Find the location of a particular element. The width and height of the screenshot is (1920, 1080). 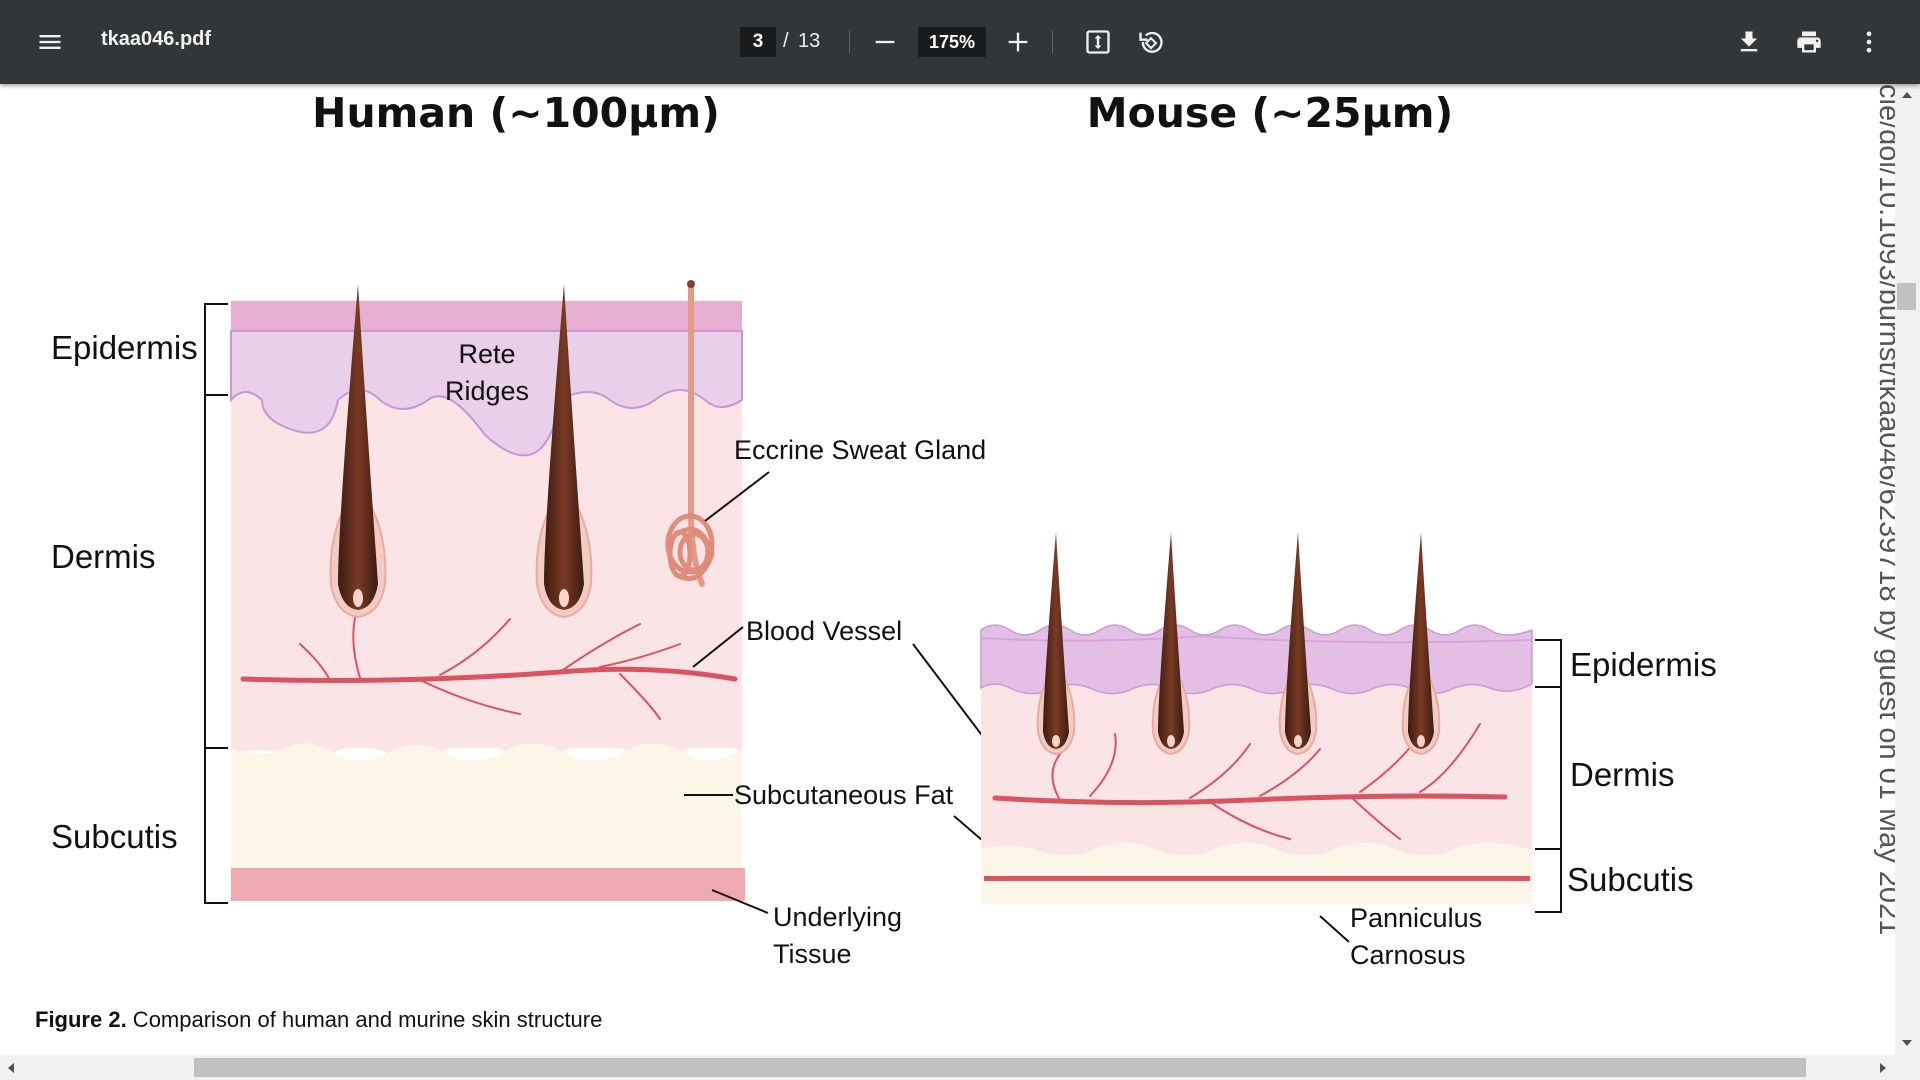

document-title: tkaa046.pdf is located at coordinates (156, 39).